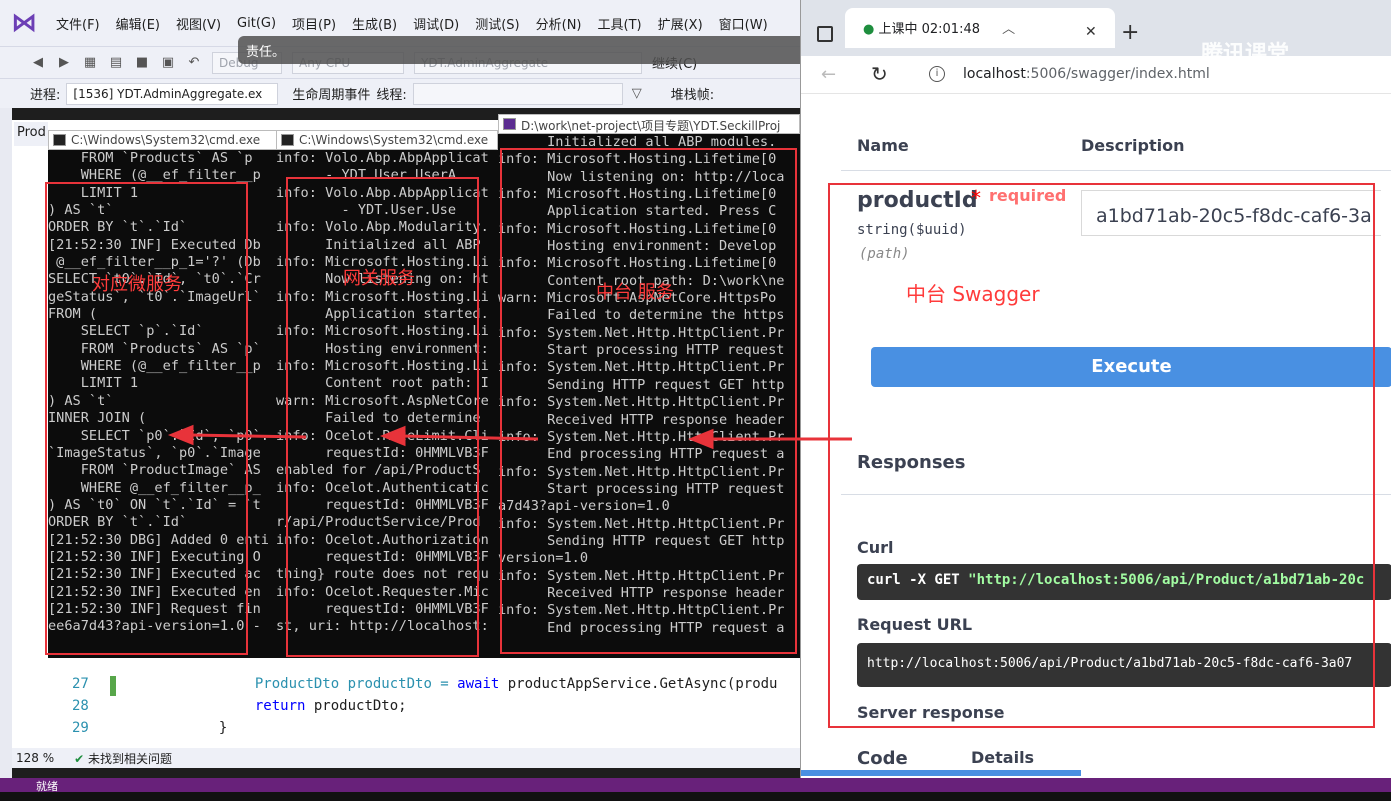 The height and width of the screenshot is (801, 1391). Describe the element at coordinates (470, 437) in the screenshot. I see `arrow-middle-to-gateway` at that location.